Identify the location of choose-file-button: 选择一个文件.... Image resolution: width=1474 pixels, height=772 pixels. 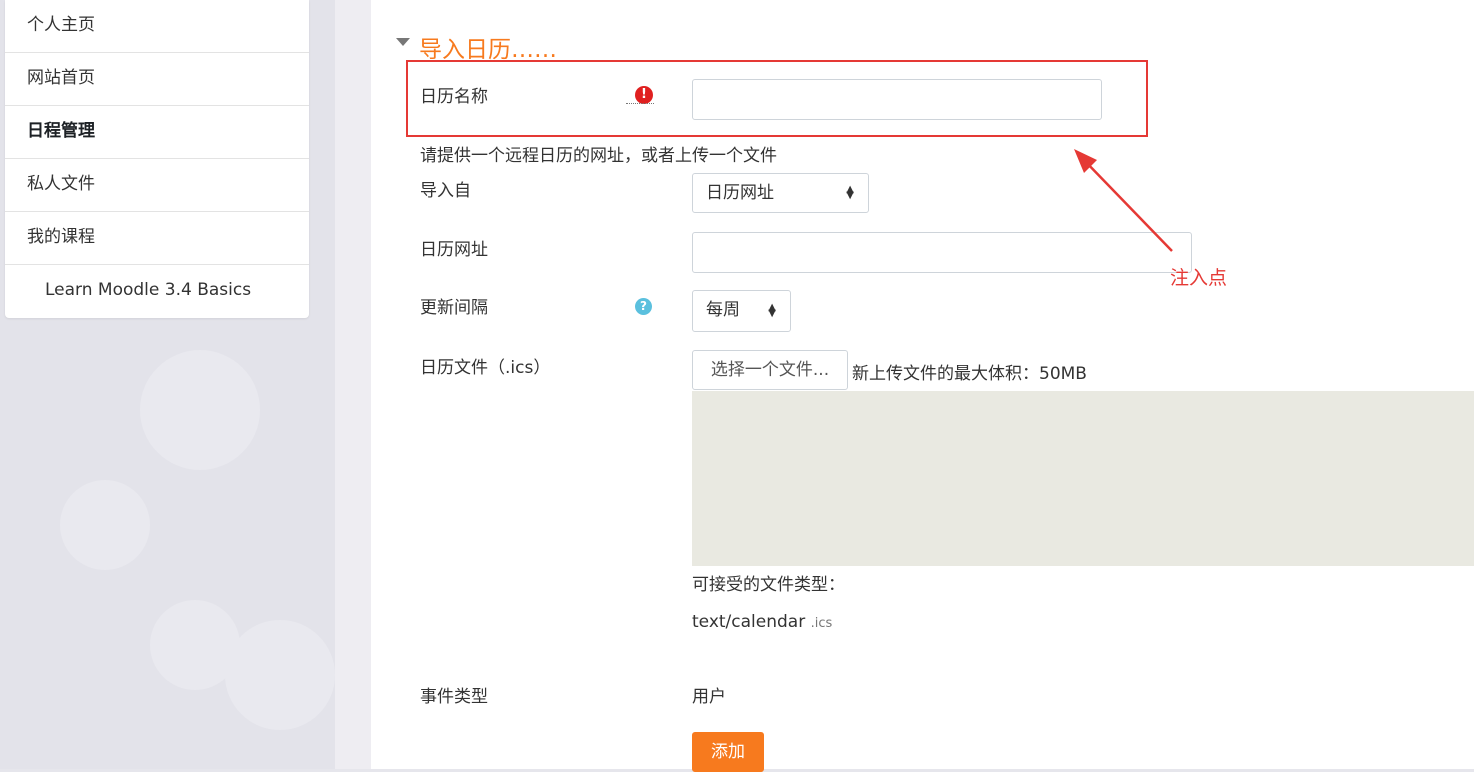
(770, 370).